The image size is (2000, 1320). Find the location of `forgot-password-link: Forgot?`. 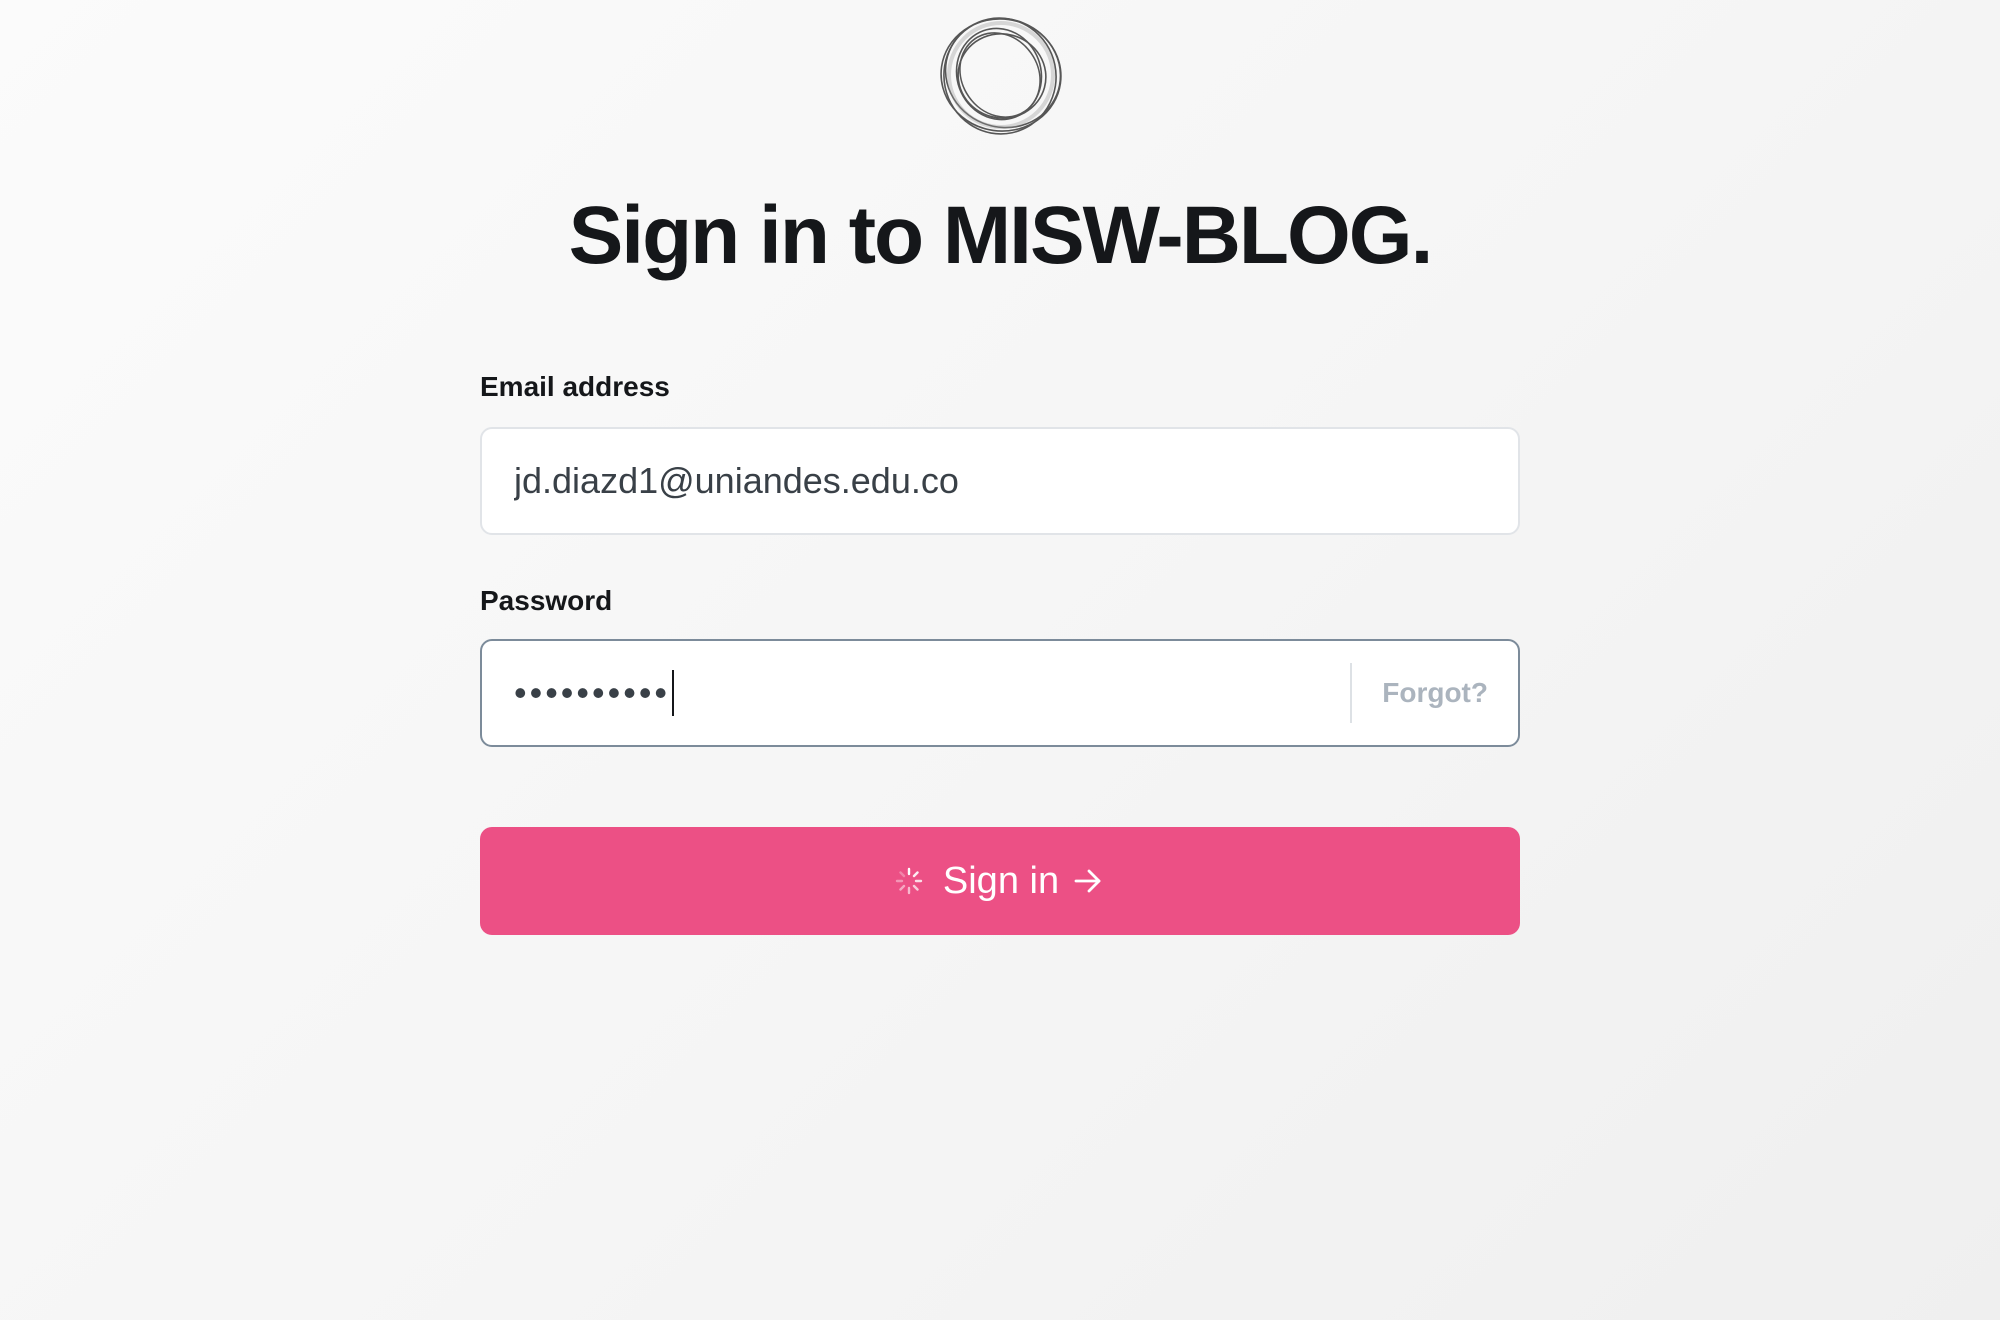

forgot-password-link: Forgot? is located at coordinates (1435, 693).